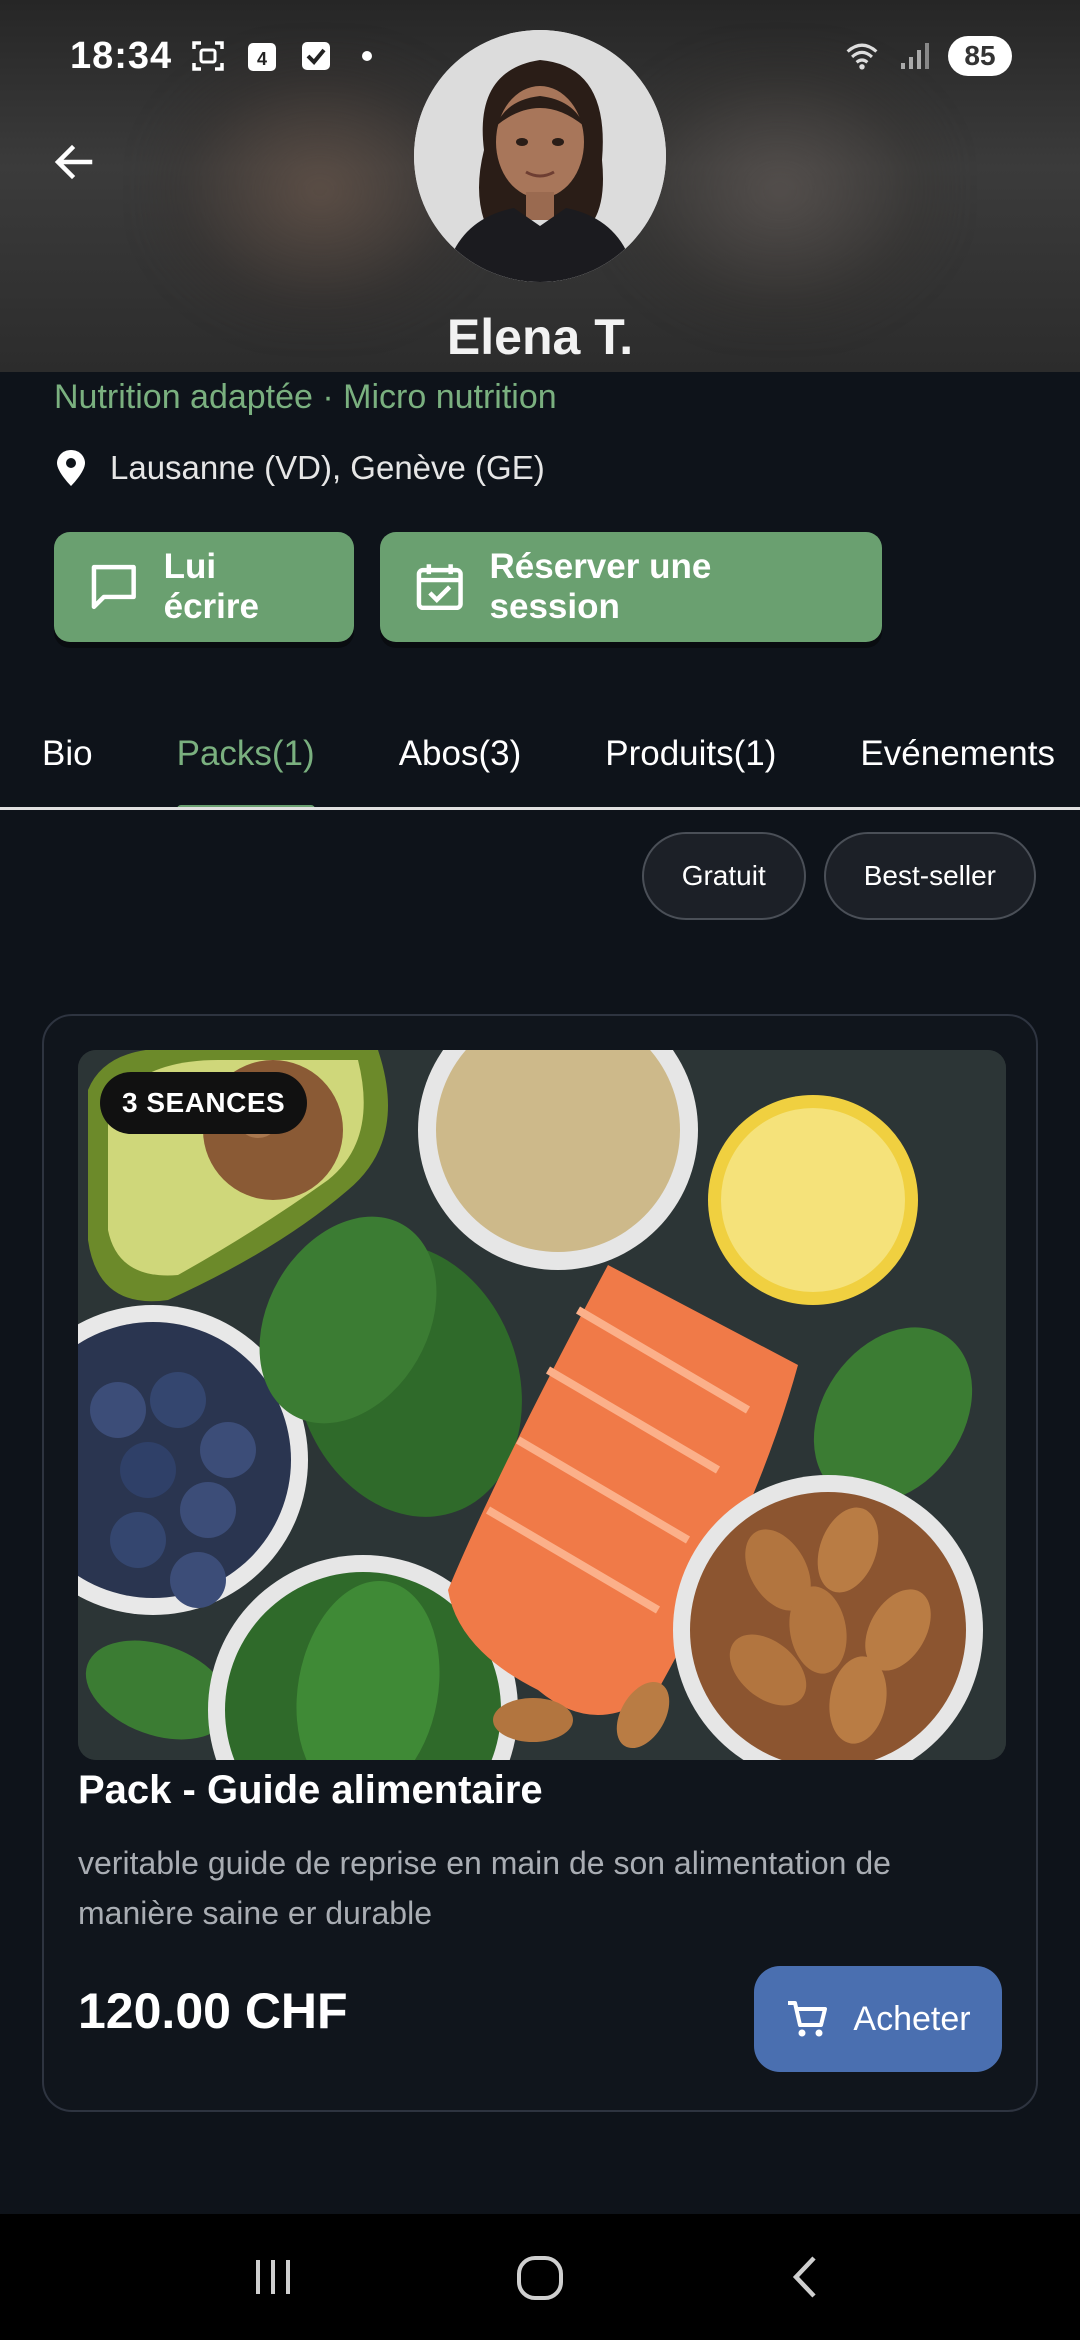  I want to click on tab-produits: Produits(1), so click(690, 753).